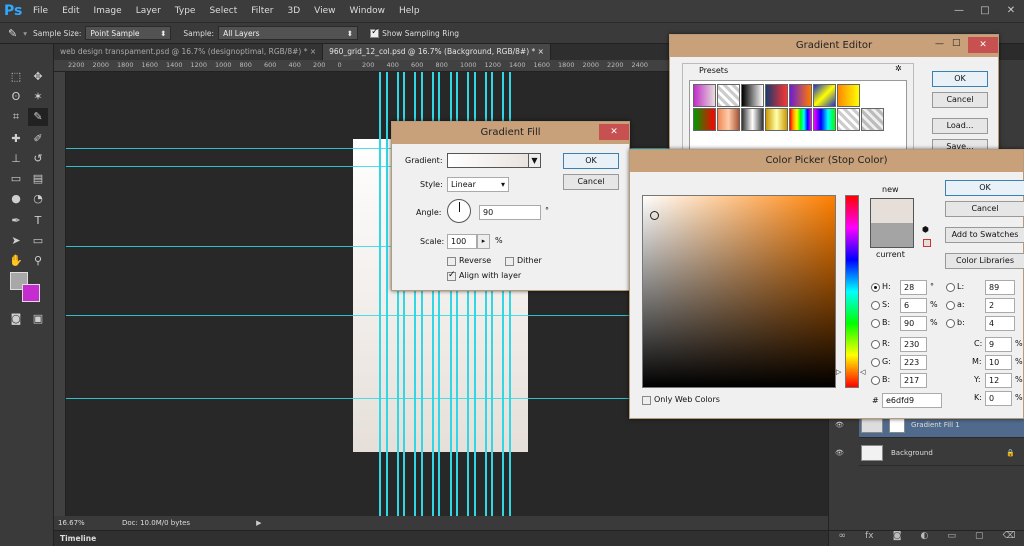 This screenshot has width=1024, height=546. Describe the element at coordinates (31, 293) in the screenshot. I see `background-color-swatch` at that location.